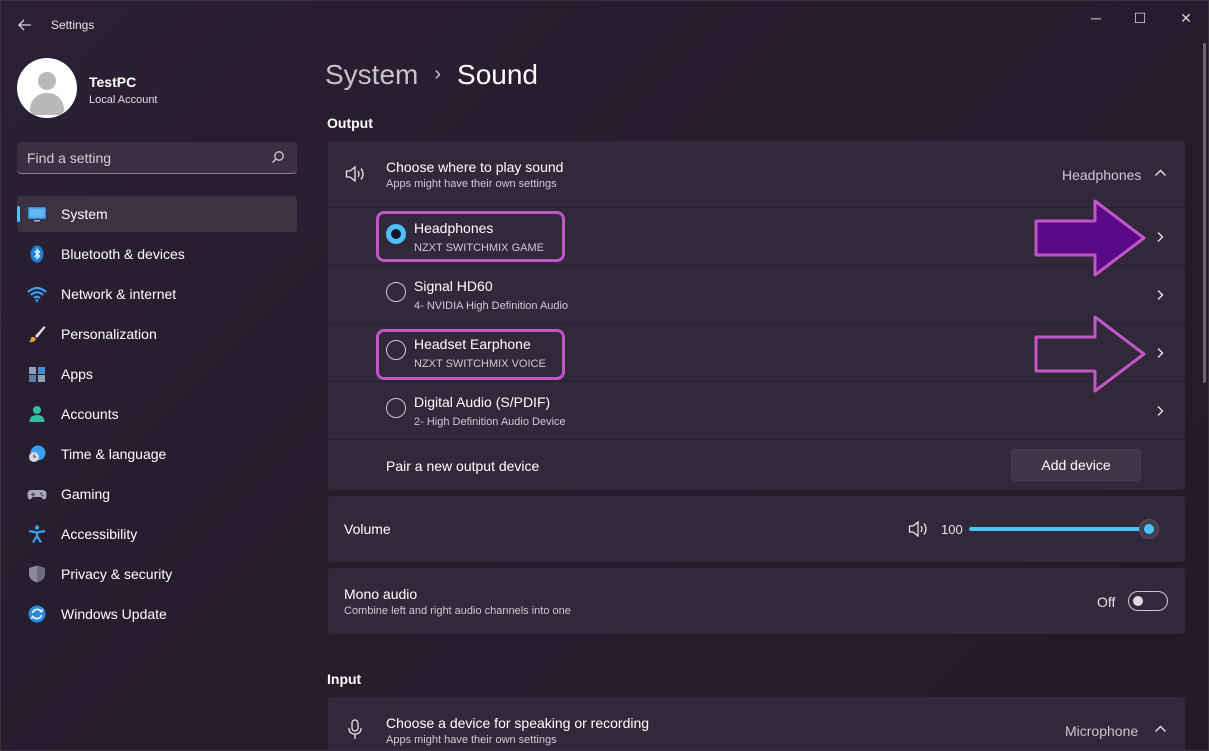  I want to click on sidebar-item-privacy: Privacy & security, so click(157, 574).